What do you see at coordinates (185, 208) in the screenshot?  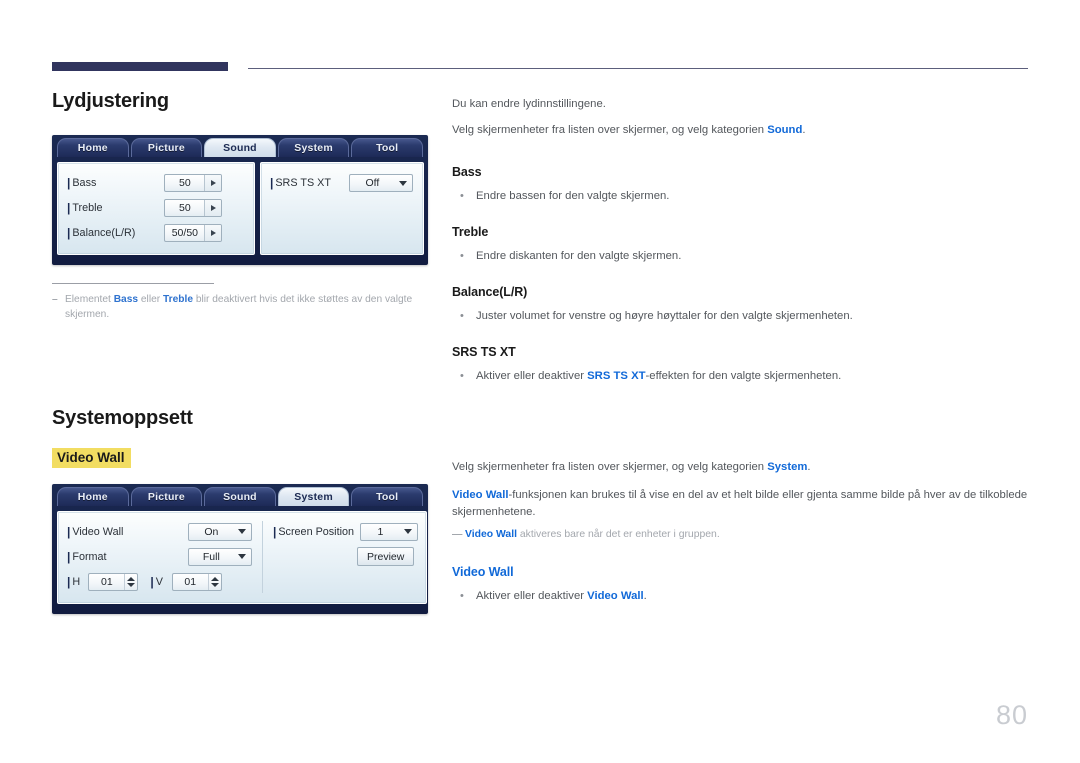 I see `treble-value: 50` at bounding box center [185, 208].